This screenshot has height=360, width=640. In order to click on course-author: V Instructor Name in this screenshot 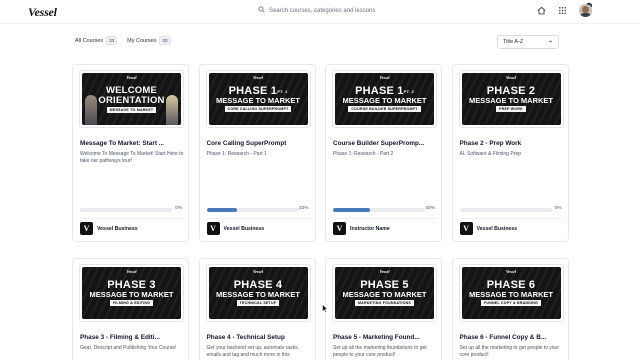, I will do `click(385, 226)`.